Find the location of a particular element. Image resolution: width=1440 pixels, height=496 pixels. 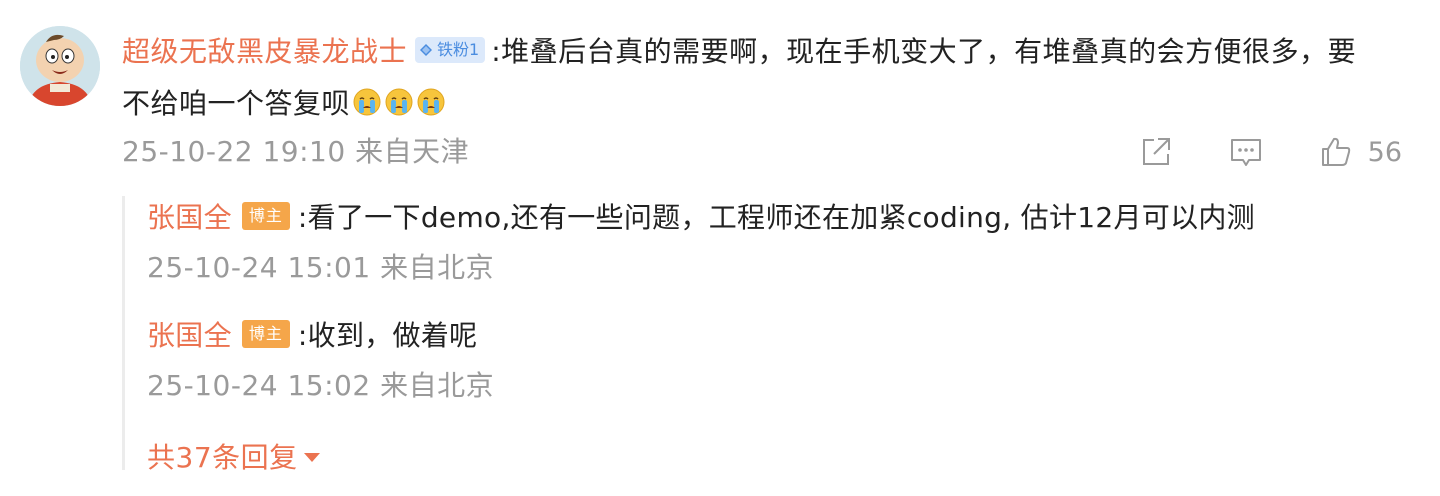

avatar-image is located at coordinates (60, 66).